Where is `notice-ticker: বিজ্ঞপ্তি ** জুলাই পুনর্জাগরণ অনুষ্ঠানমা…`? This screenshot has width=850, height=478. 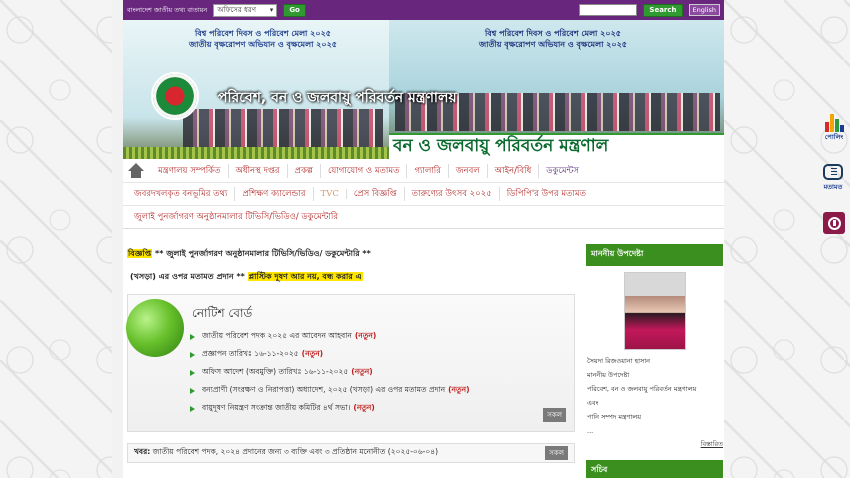 notice-ticker: বিজ্ঞপ্তি ** জুলাই পুনর্জাগরণ অনুষ্ঠানমা… is located at coordinates (351, 254).